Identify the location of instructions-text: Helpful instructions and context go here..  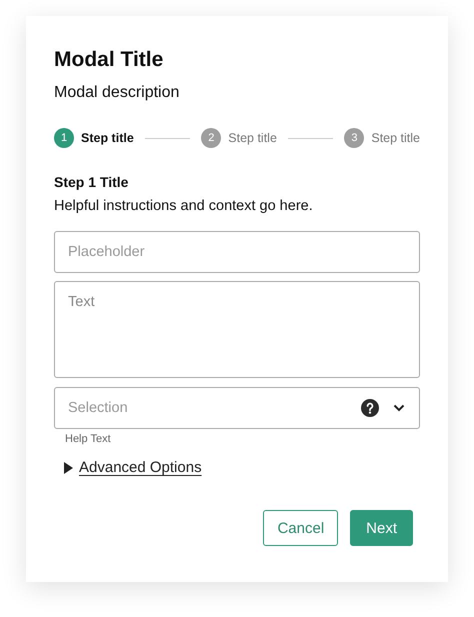
(184, 206).